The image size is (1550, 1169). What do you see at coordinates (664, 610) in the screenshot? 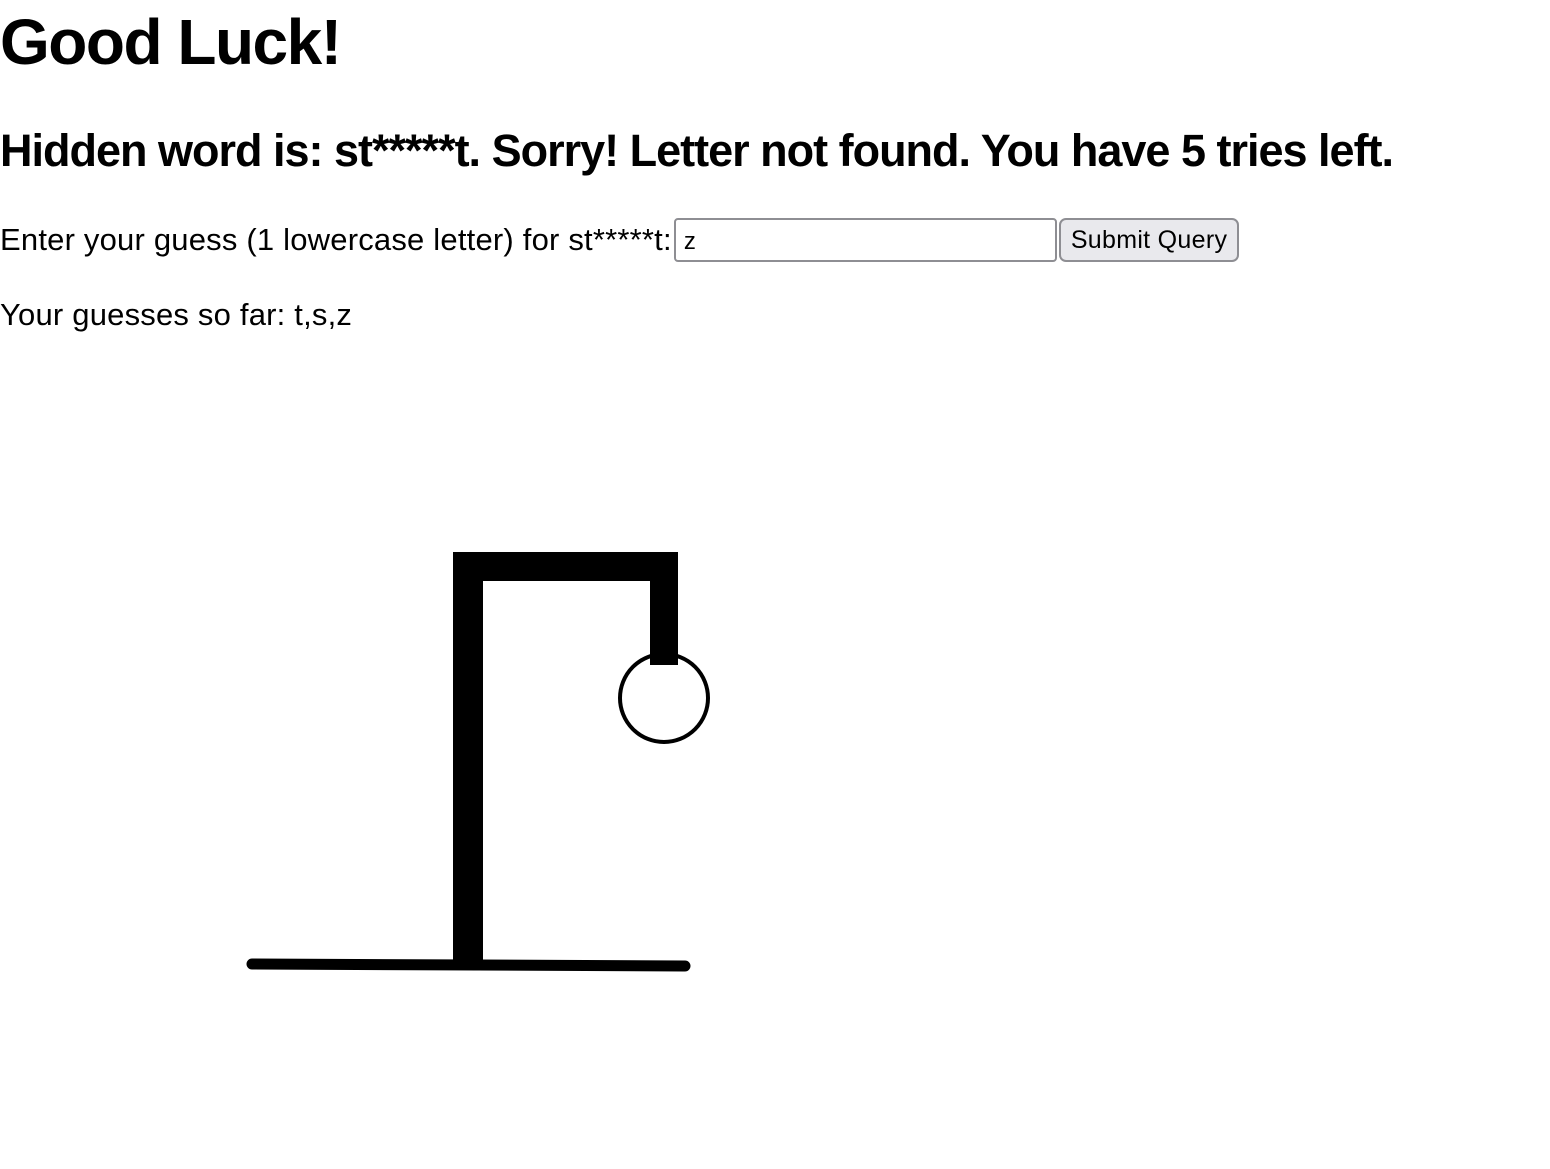
I see `gallows-rope` at bounding box center [664, 610].